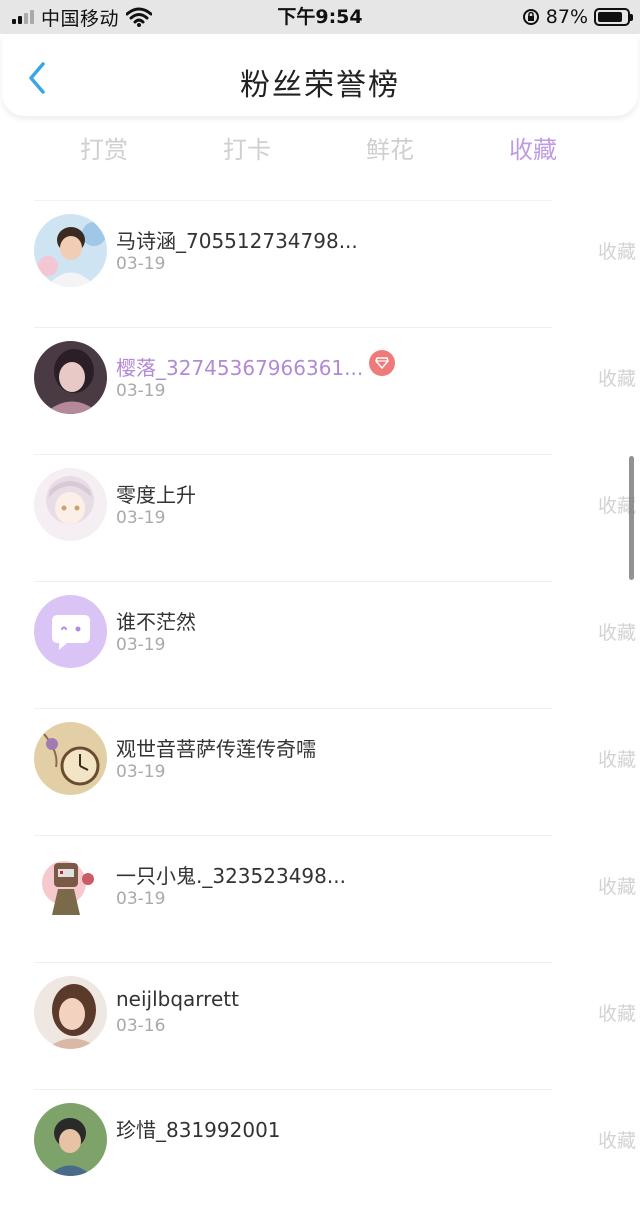 The width and height of the screenshot is (640, 1216). I want to click on list-item: 一只小鬼._323523498... 03-19 收藏, so click(335, 898).